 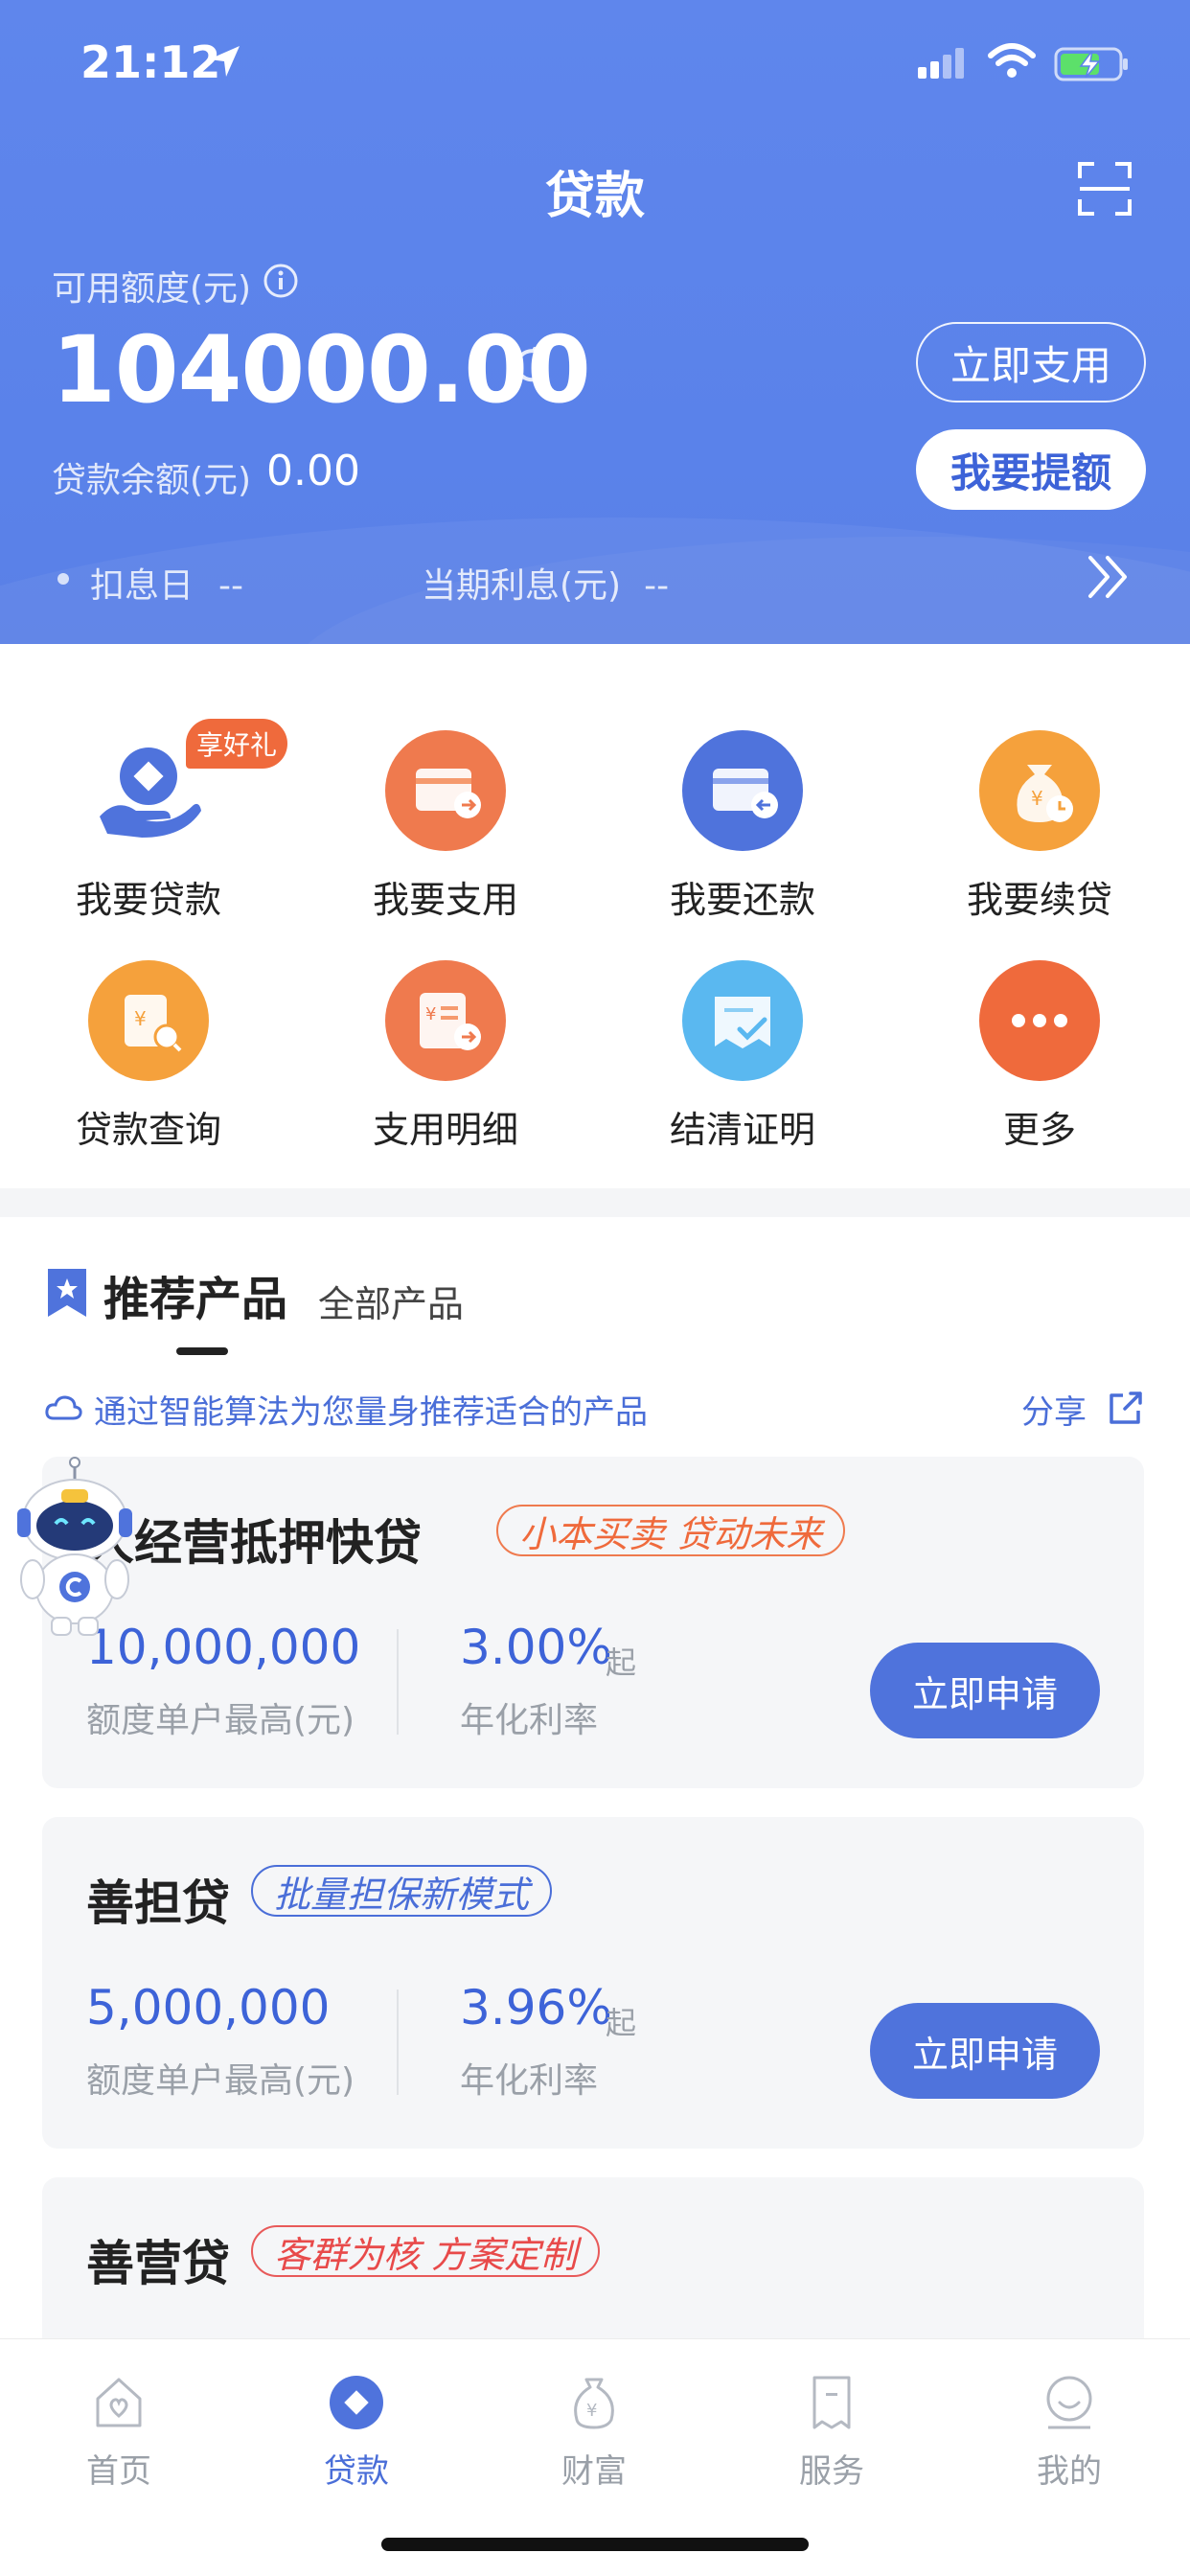 I want to click on product-title: 善担贷, so click(x=158, y=1903).